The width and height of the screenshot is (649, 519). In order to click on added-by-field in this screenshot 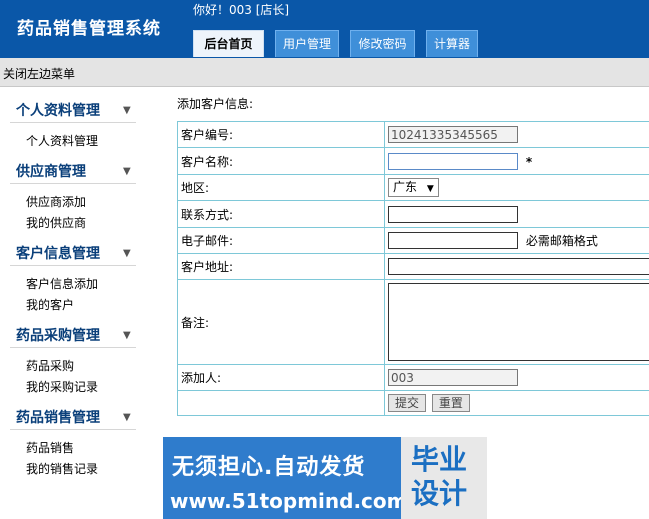, I will do `click(453, 377)`.